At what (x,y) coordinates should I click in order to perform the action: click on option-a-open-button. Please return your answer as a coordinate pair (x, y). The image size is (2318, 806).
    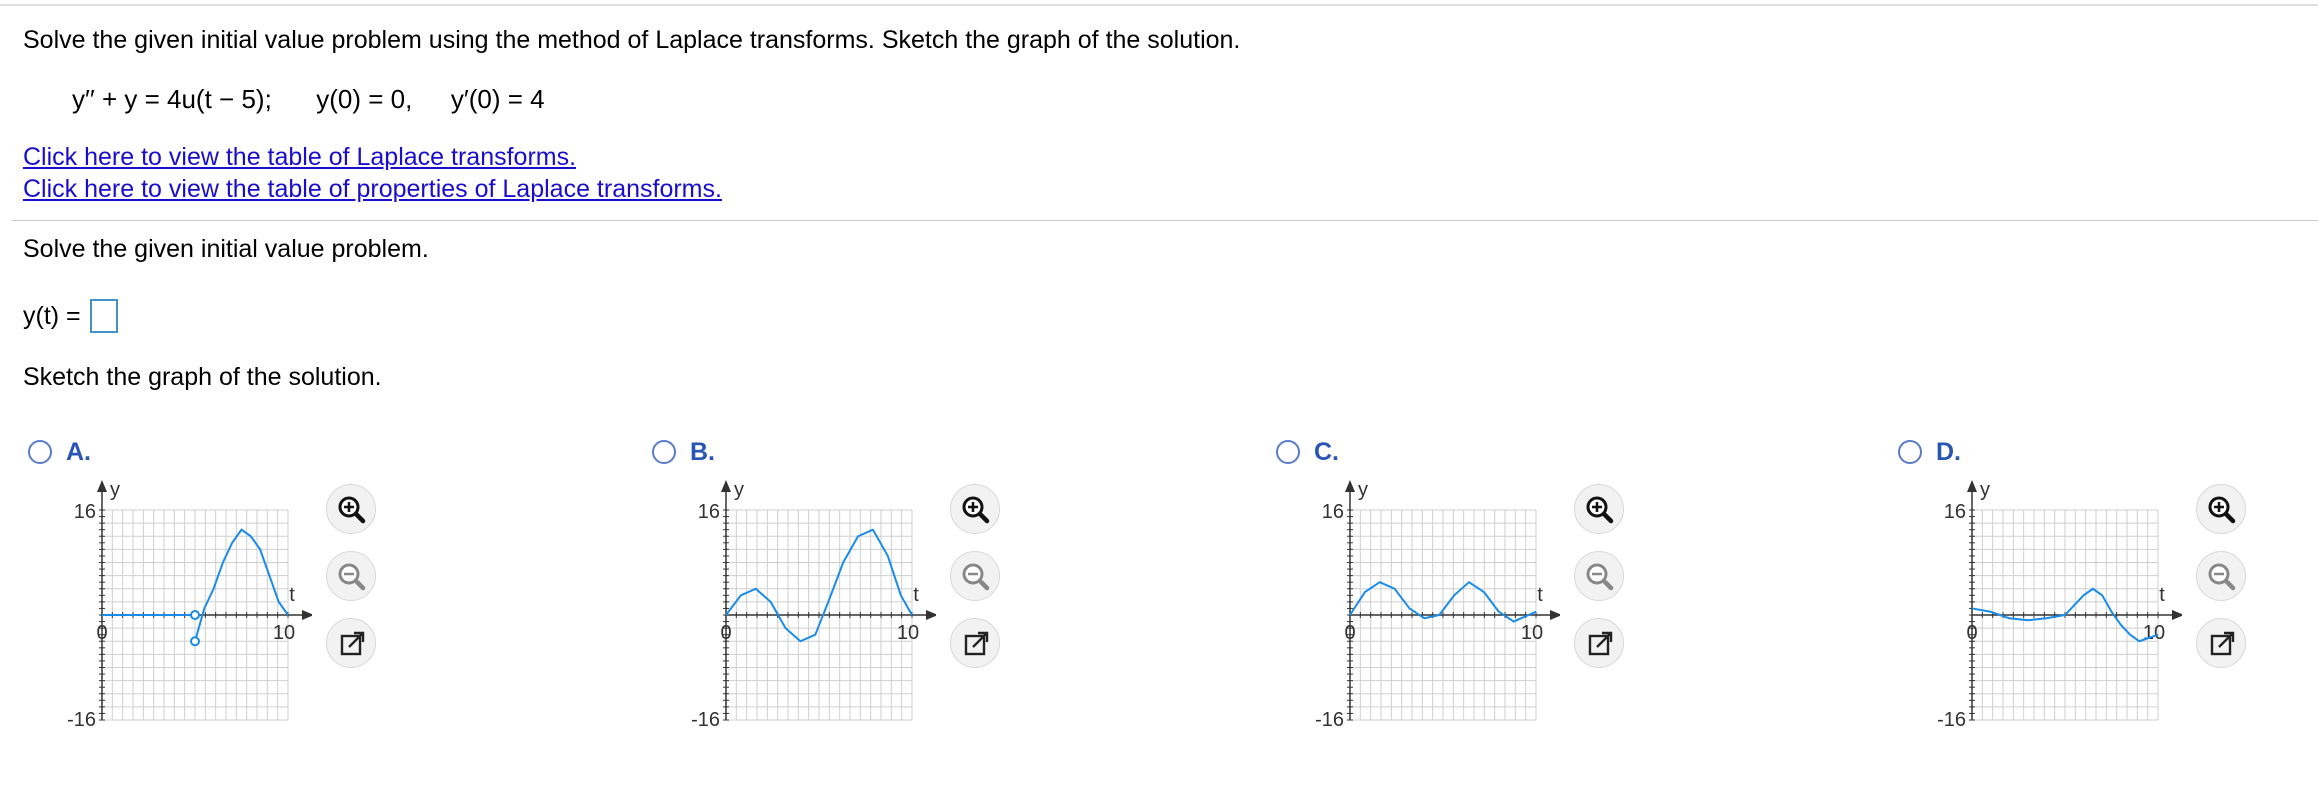
    Looking at the image, I should click on (351, 643).